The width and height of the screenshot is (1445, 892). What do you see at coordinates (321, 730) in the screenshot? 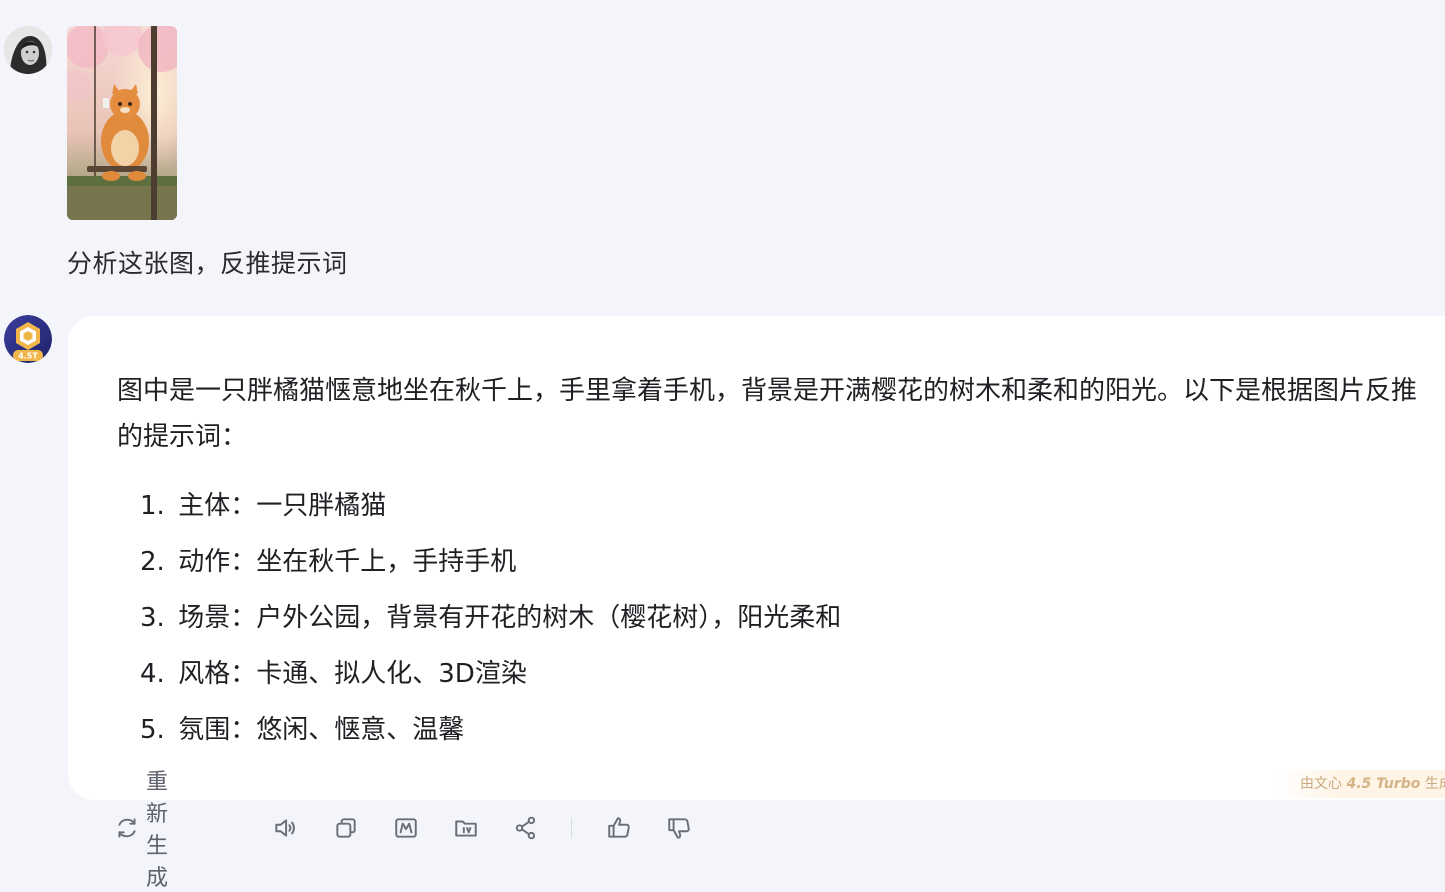
I see `list-text: 氛围：悠闲、惬意、温馨` at bounding box center [321, 730].